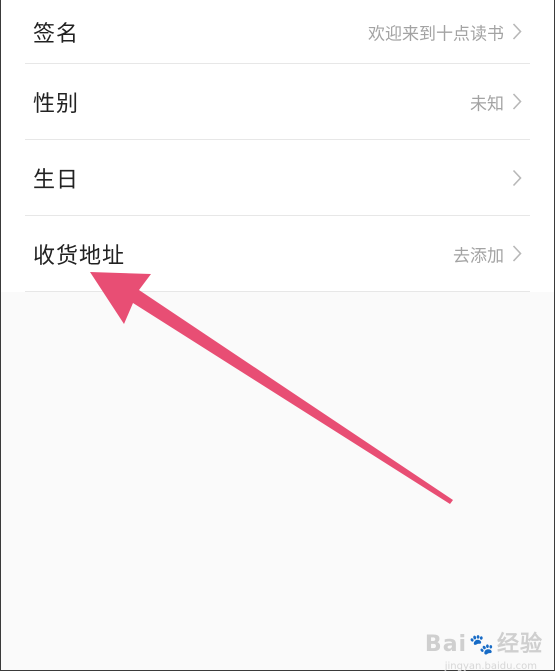  Describe the element at coordinates (56, 34) in the screenshot. I see `signature-label: 签名` at that location.